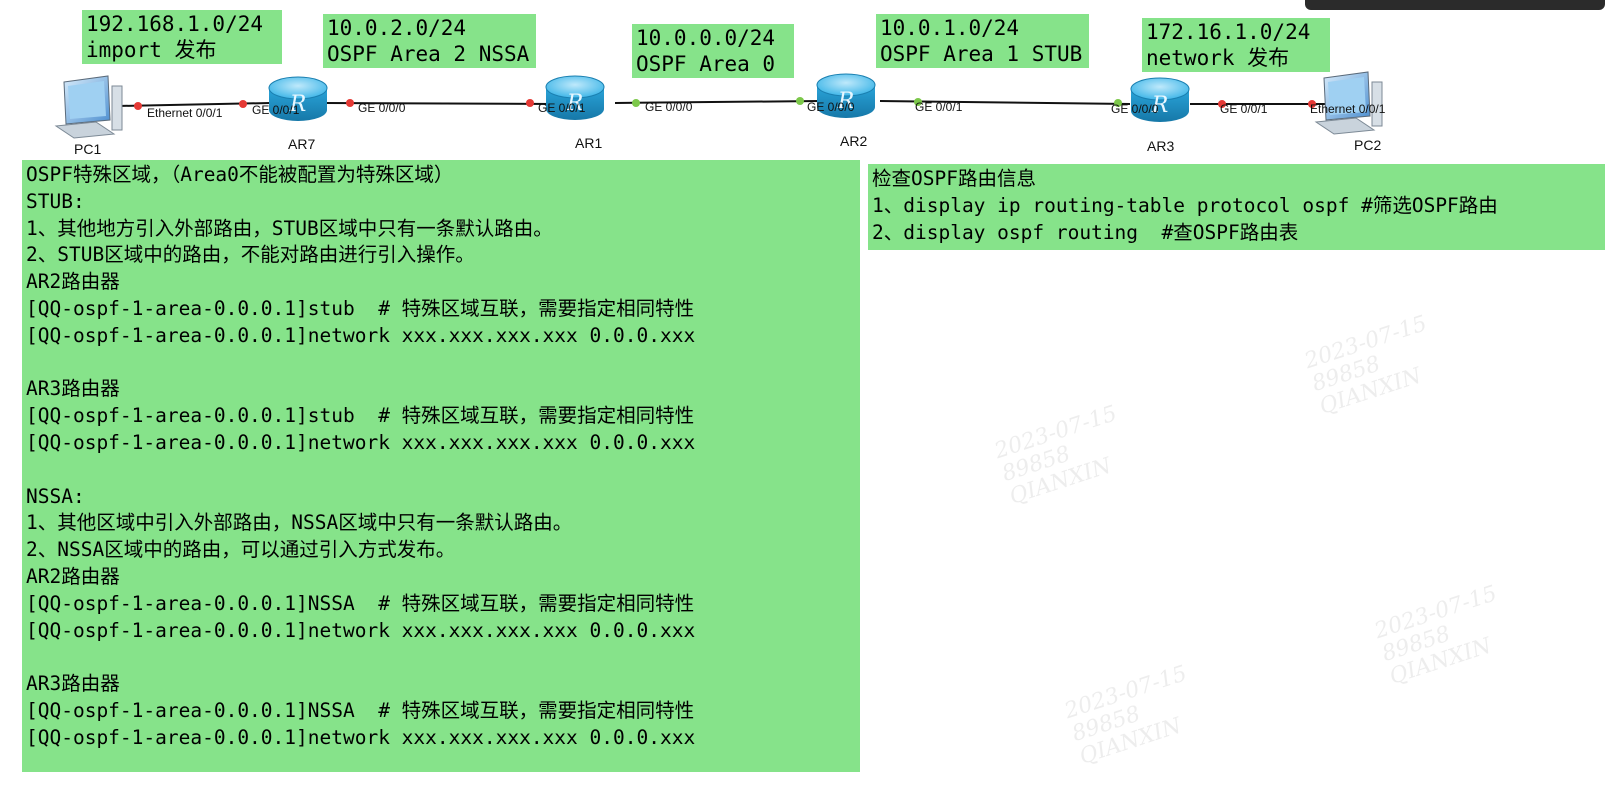  What do you see at coordinates (854, 141) in the screenshot?
I see `device-label-ar2: AR2` at bounding box center [854, 141].